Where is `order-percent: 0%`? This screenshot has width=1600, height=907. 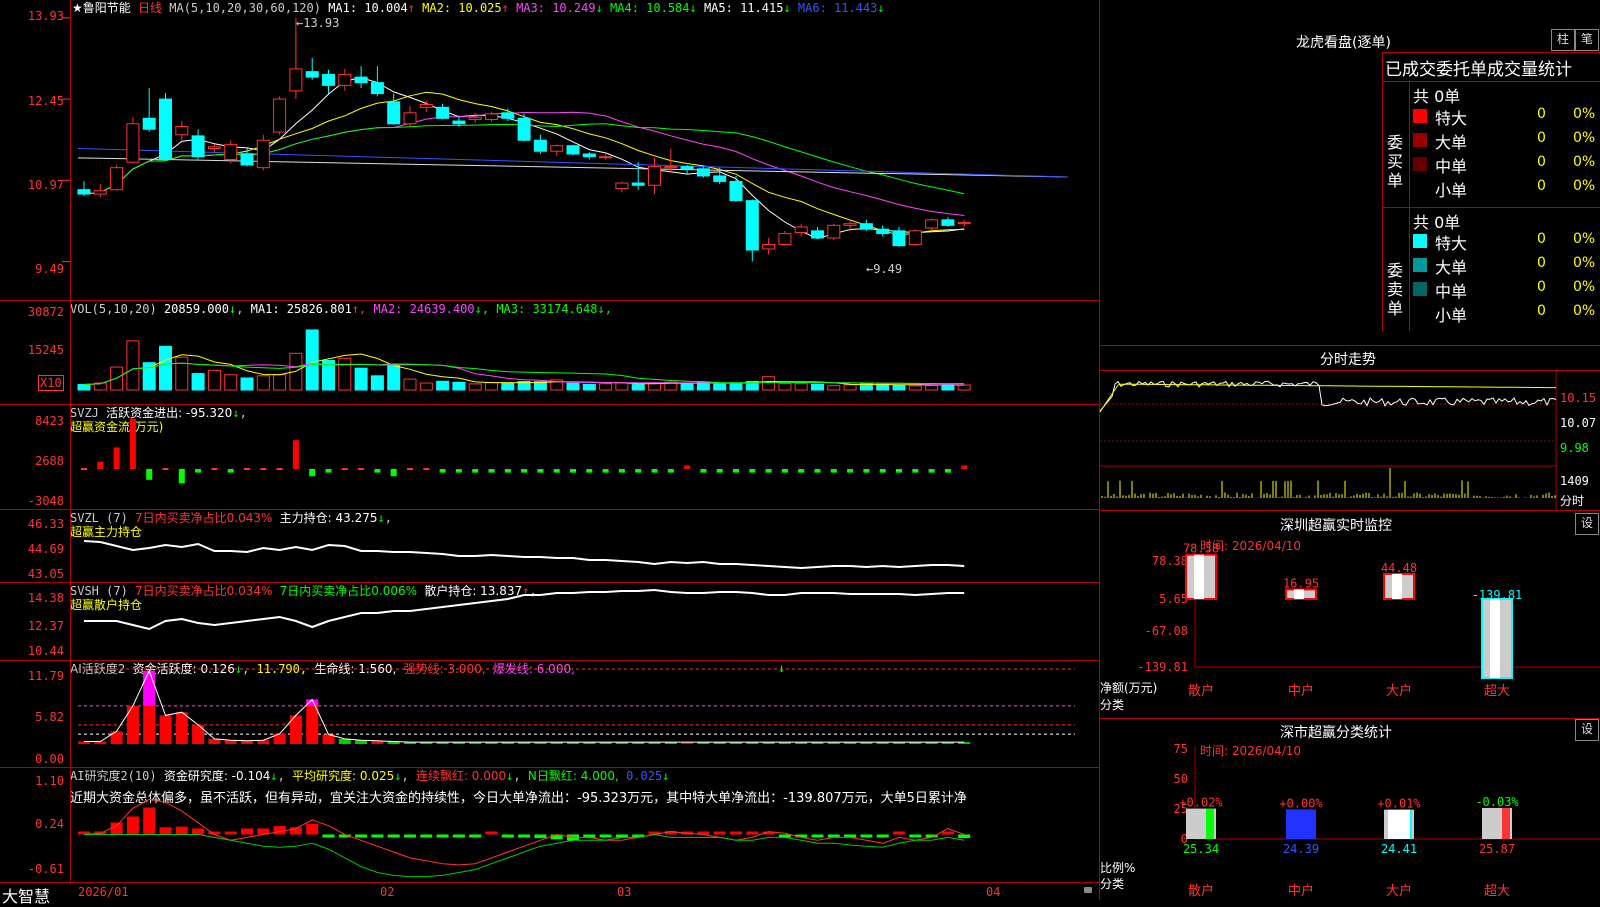
order-percent: 0% is located at coordinates (1584, 162).